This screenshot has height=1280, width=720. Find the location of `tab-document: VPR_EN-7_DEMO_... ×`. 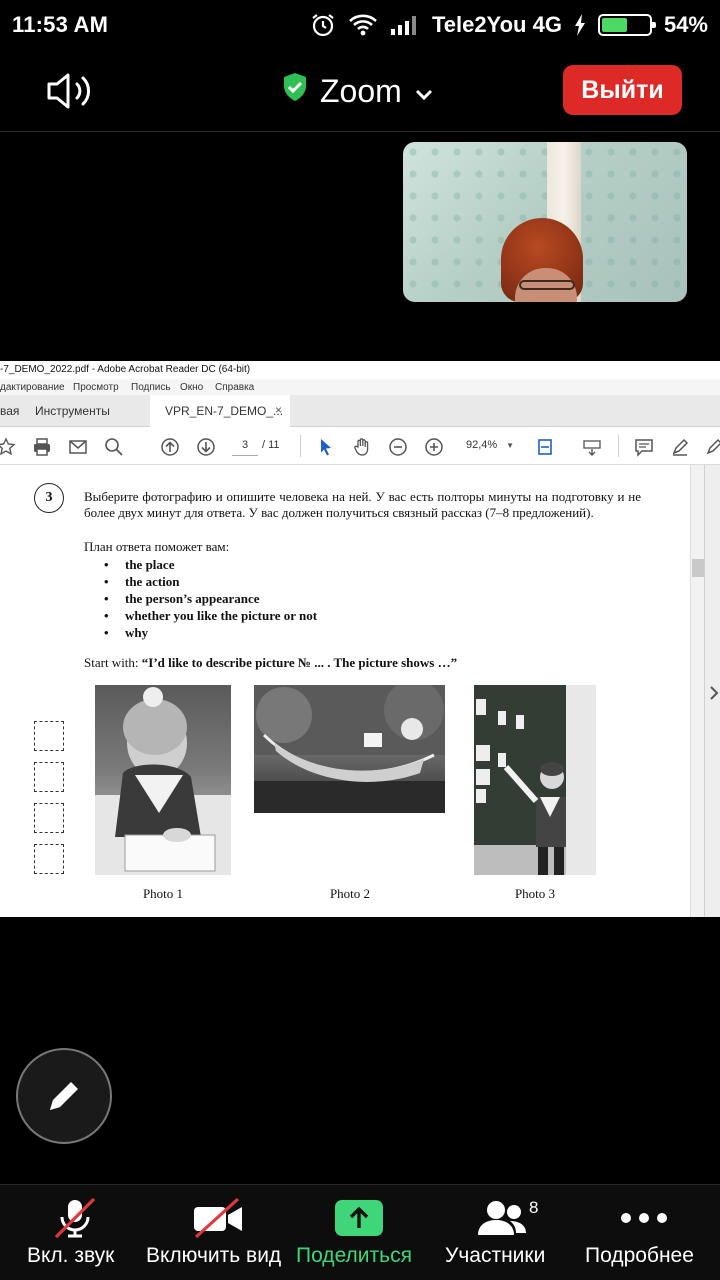

tab-document: VPR_EN-7_DEMO_... × is located at coordinates (220, 411).